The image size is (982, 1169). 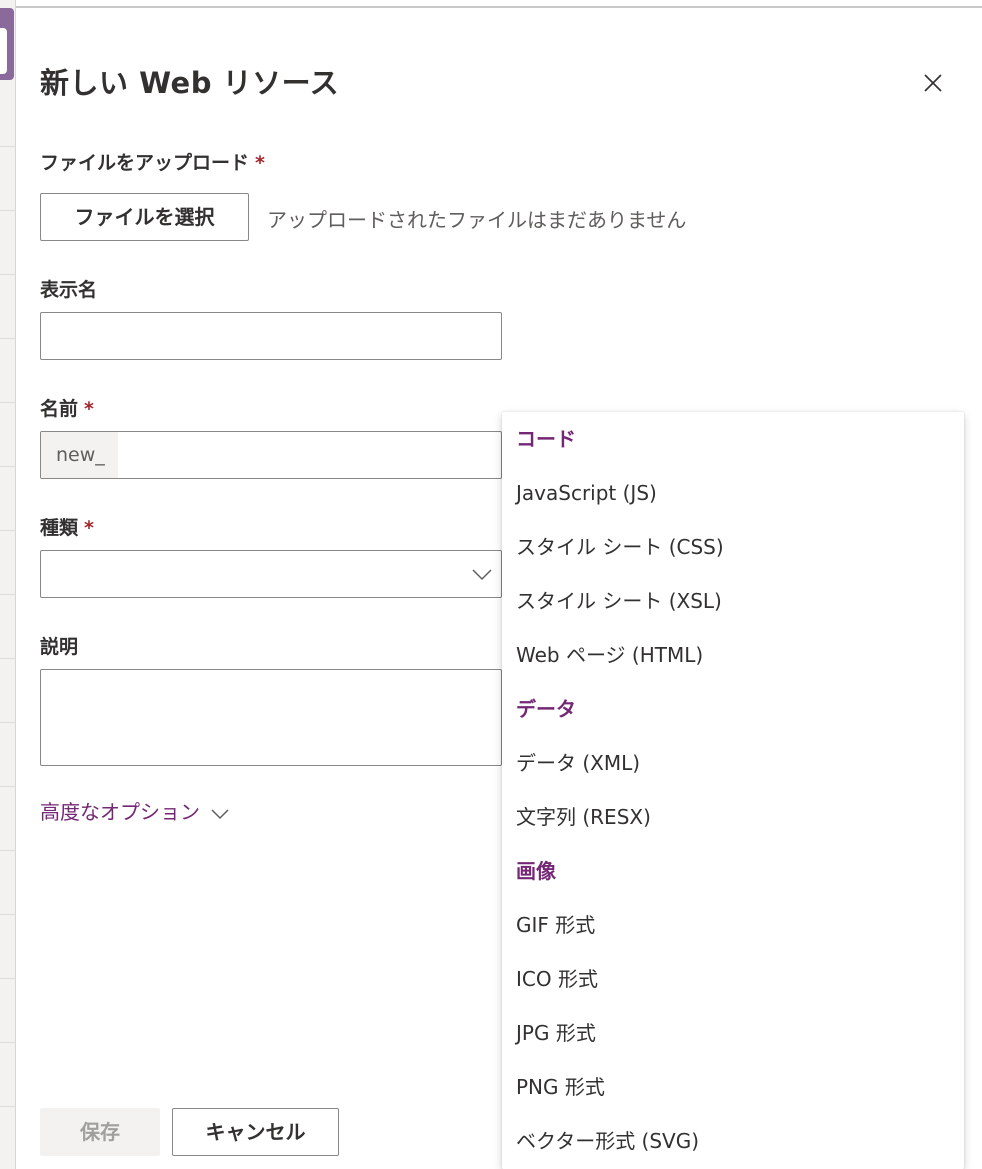 What do you see at coordinates (8, 584) in the screenshot?
I see `background-page-strip` at bounding box center [8, 584].